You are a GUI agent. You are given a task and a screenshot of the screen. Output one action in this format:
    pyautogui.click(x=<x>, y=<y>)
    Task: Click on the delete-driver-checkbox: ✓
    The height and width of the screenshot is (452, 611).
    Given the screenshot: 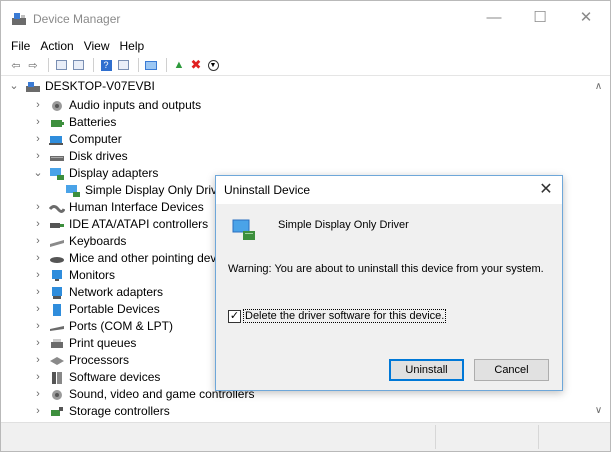 What is the action you would take?
    pyautogui.click(x=234, y=316)
    